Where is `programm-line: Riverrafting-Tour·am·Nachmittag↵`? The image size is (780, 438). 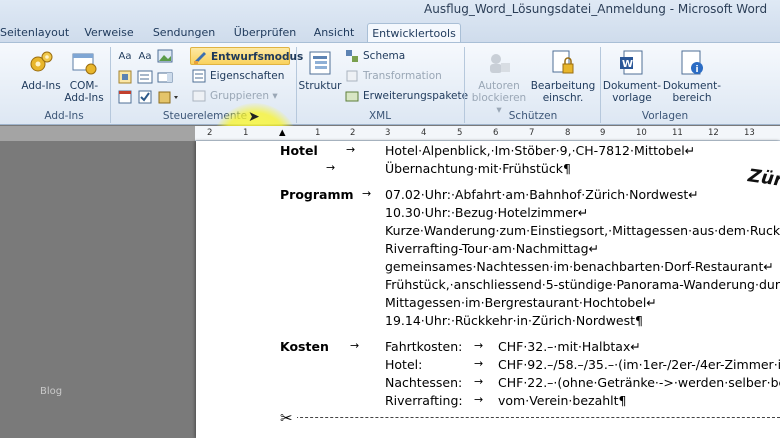
programm-line: Riverrafting-Tour·am·Nachmittag↵ is located at coordinates (492, 248).